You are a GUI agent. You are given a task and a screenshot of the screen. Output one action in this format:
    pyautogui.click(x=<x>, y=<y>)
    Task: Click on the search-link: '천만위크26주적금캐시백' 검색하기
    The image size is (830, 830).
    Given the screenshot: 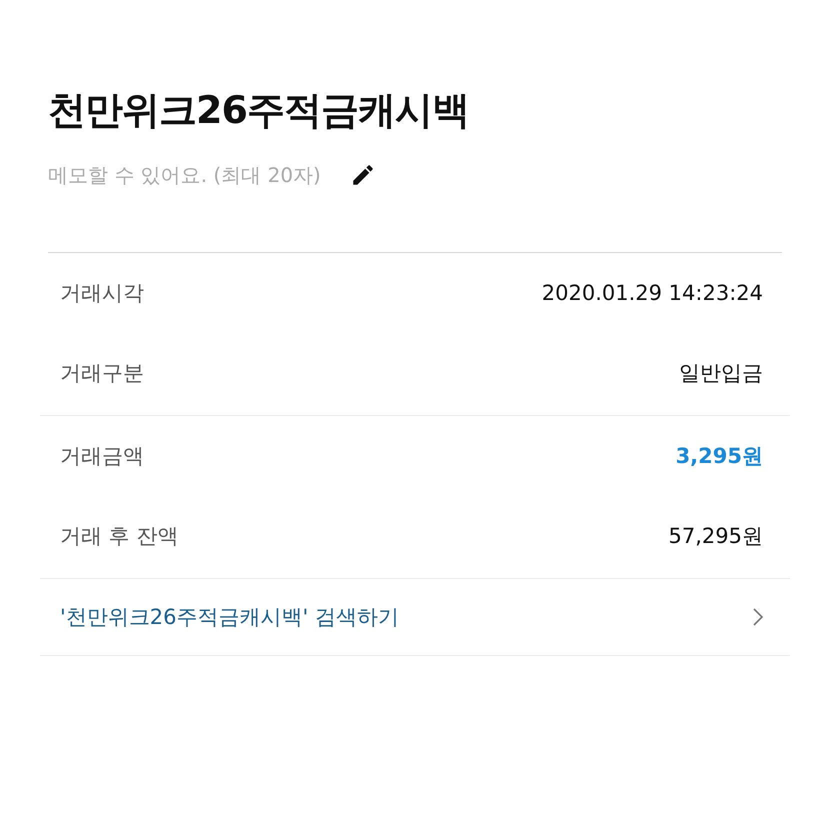 What is the action you would take?
    pyautogui.click(x=415, y=616)
    